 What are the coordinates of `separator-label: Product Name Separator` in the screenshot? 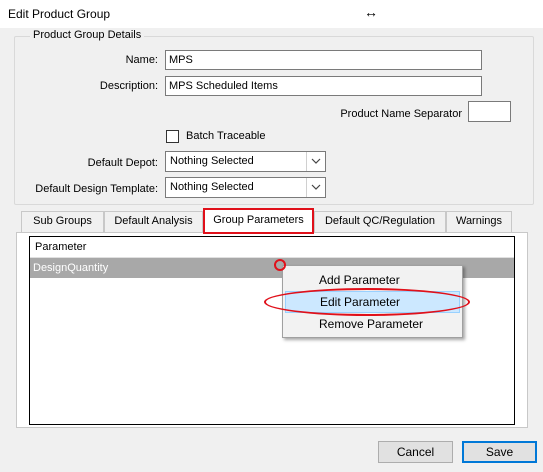 It's located at (401, 114).